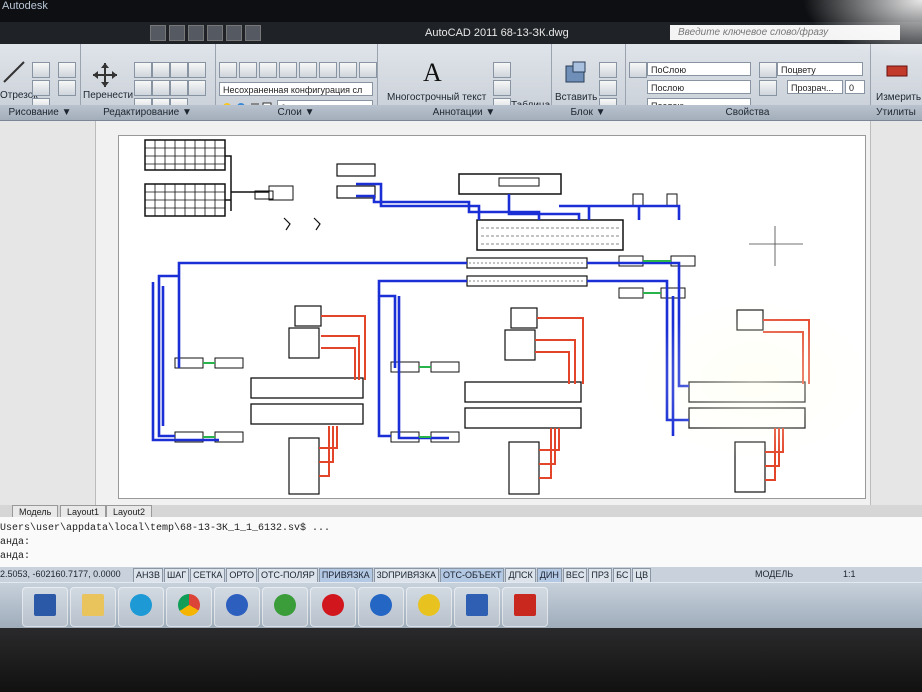 Image resolution: width=922 pixels, height=692 pixels. I want to click on autocad-icon, so click(525, 607).